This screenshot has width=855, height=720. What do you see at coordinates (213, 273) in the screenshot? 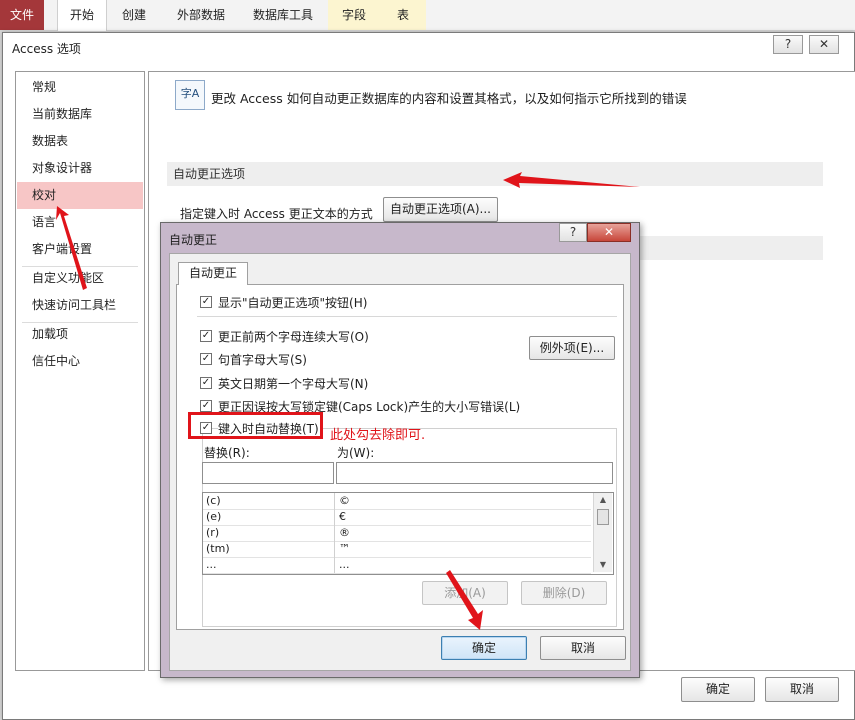
I see `tab-autocorrect: 自动更正` at bounding box center [213, 273].